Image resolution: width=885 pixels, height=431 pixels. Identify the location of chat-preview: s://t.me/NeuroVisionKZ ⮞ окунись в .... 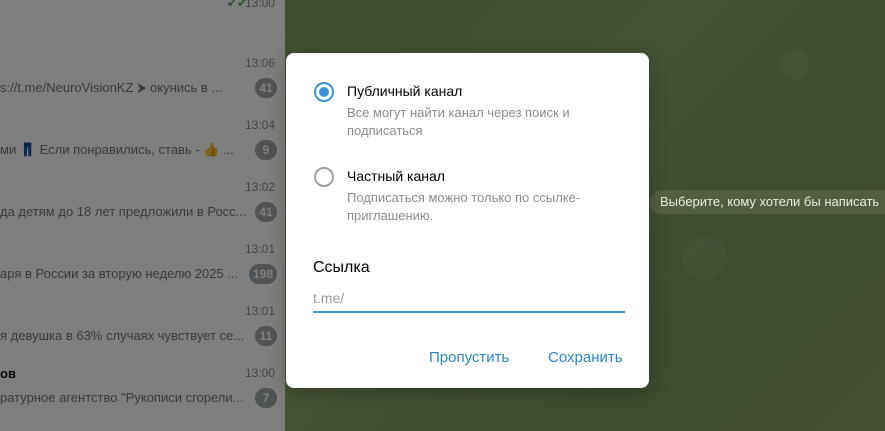
(111, 87).